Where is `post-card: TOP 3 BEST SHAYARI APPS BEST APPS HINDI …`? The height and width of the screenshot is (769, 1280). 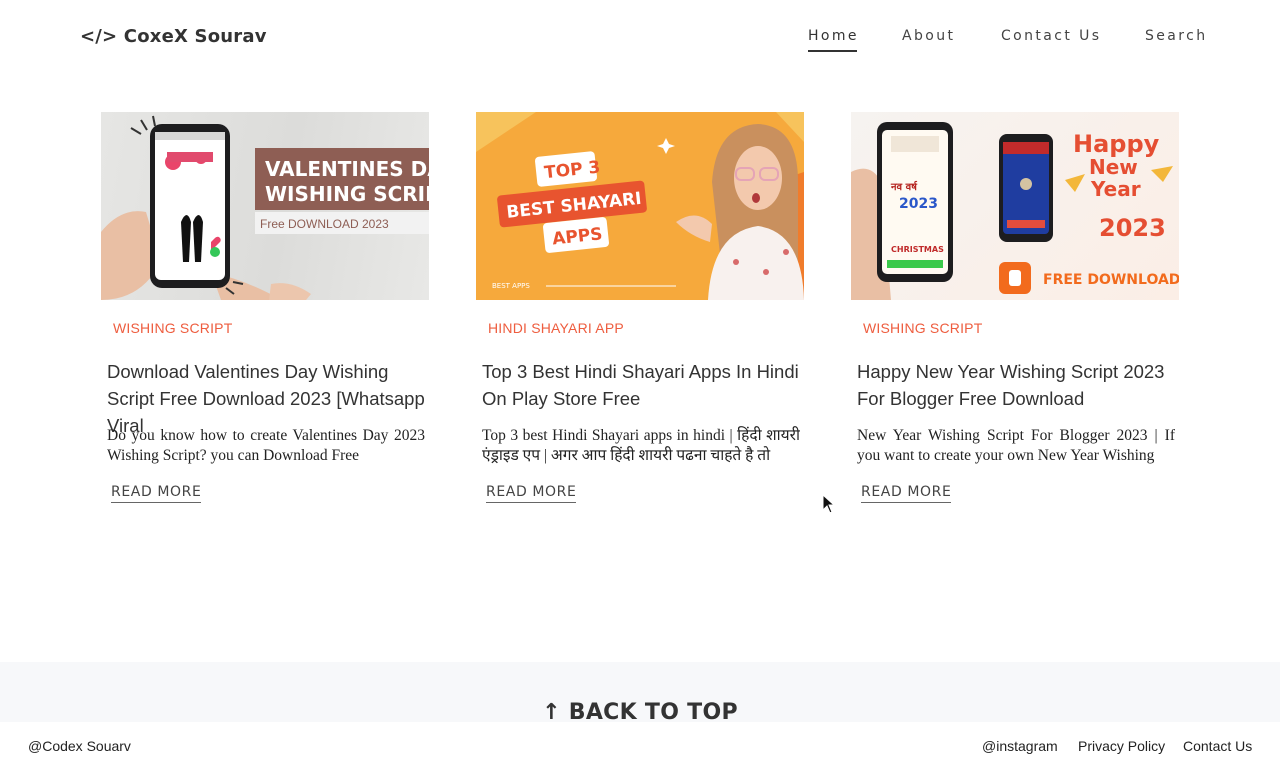
post-card: TOP 3 BEST SHAYARI APPS BEST APPS HINDI … is located at coordinates (640, 307).